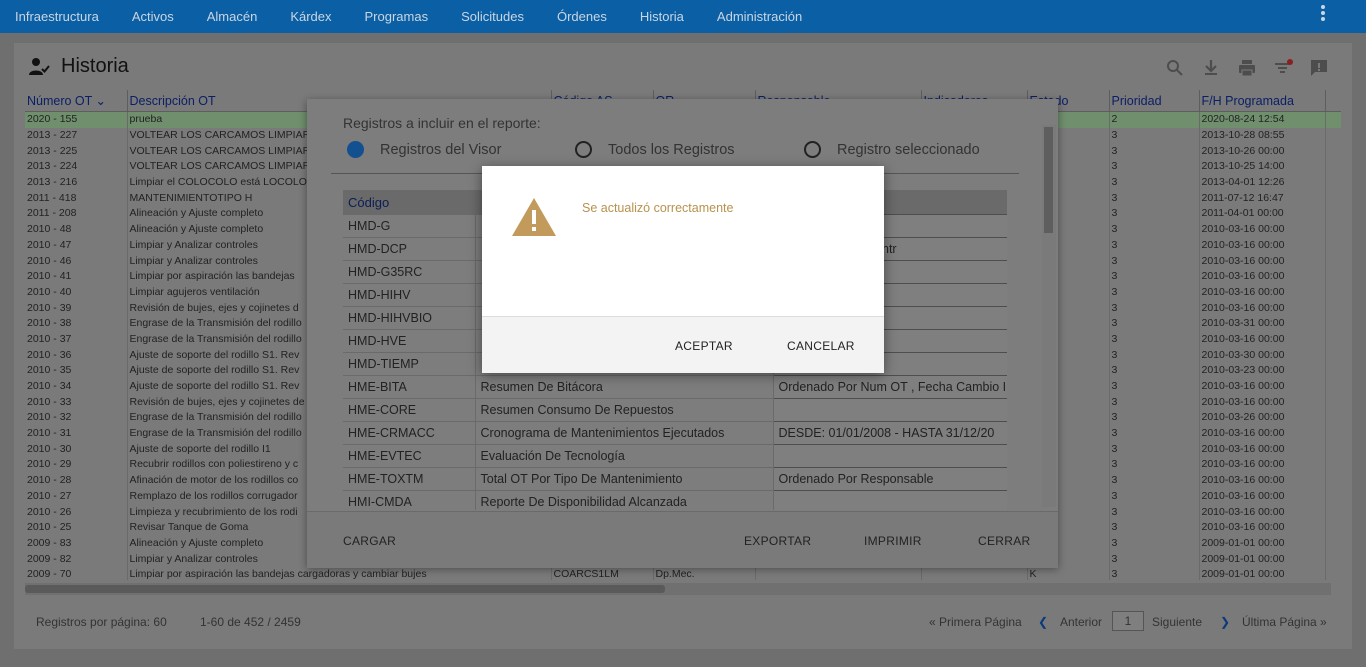  What do you see at coordinates (624, 387) in the screenshot?
I see `report-name-cell: Resumen De Bitácora` at bounding box center [624, 387].